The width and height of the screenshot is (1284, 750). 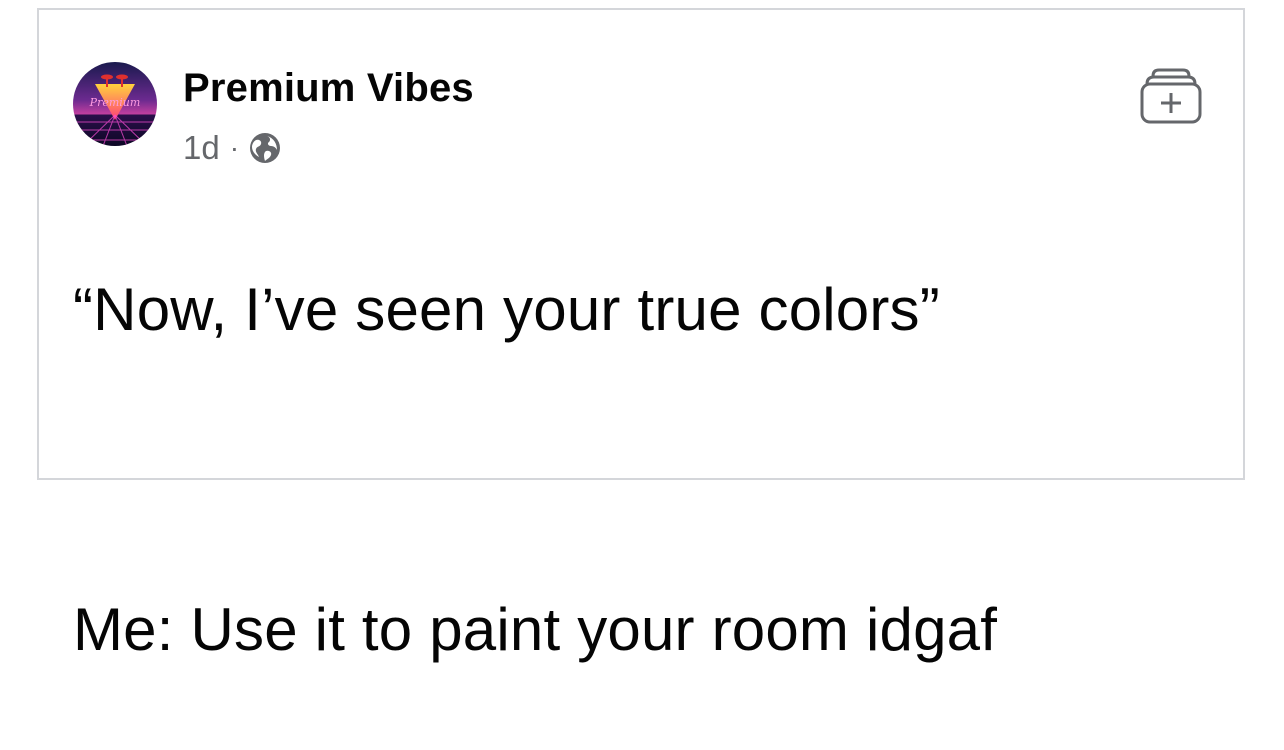 I want to click on avatar-image: Premium, so click(x=115, y=104).